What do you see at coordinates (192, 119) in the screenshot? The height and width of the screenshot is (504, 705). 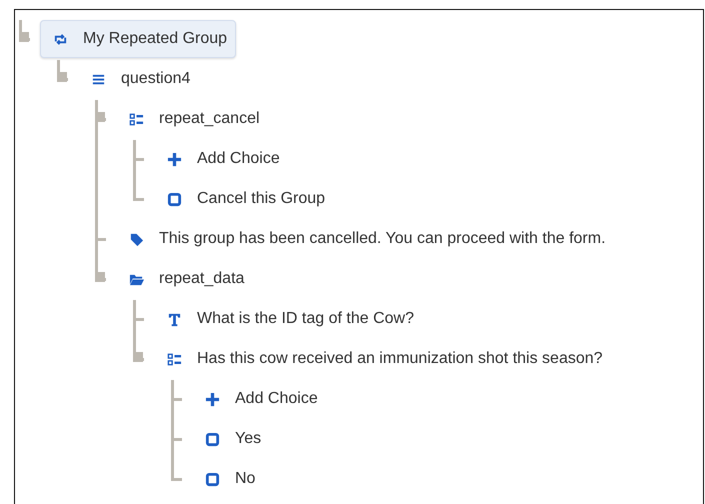 I see `tree-item: repeat_cancel` at bounding box center [192, 119].